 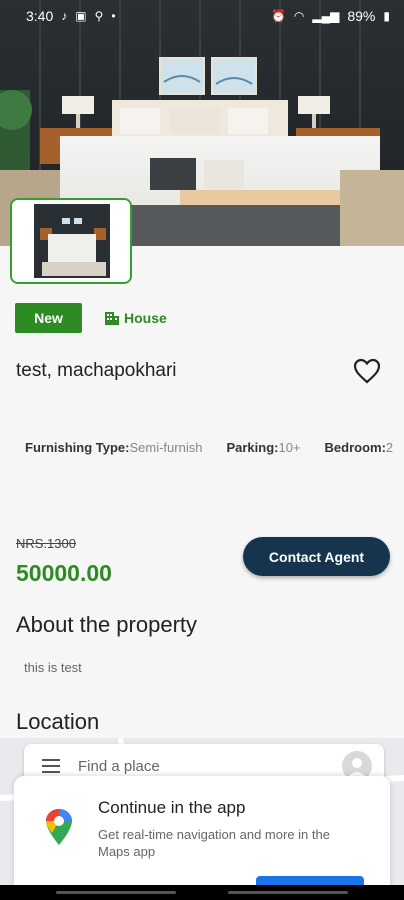 What do you see at coordinates (172, 807) in the screenshot?
I see `sheet-title: Continue in the app` at bounding box center [172, 807].